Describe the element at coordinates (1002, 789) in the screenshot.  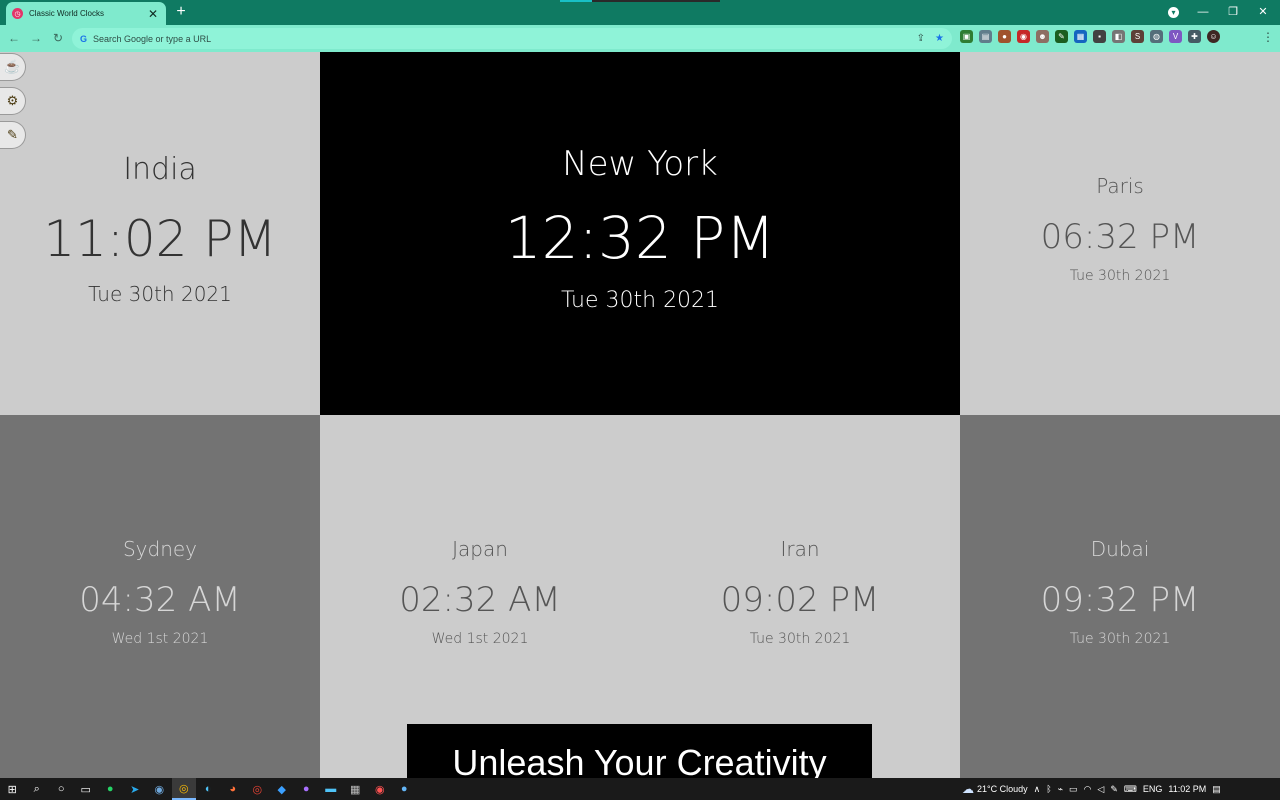
I see `weather-text: 21°C Cloudy` at that location.